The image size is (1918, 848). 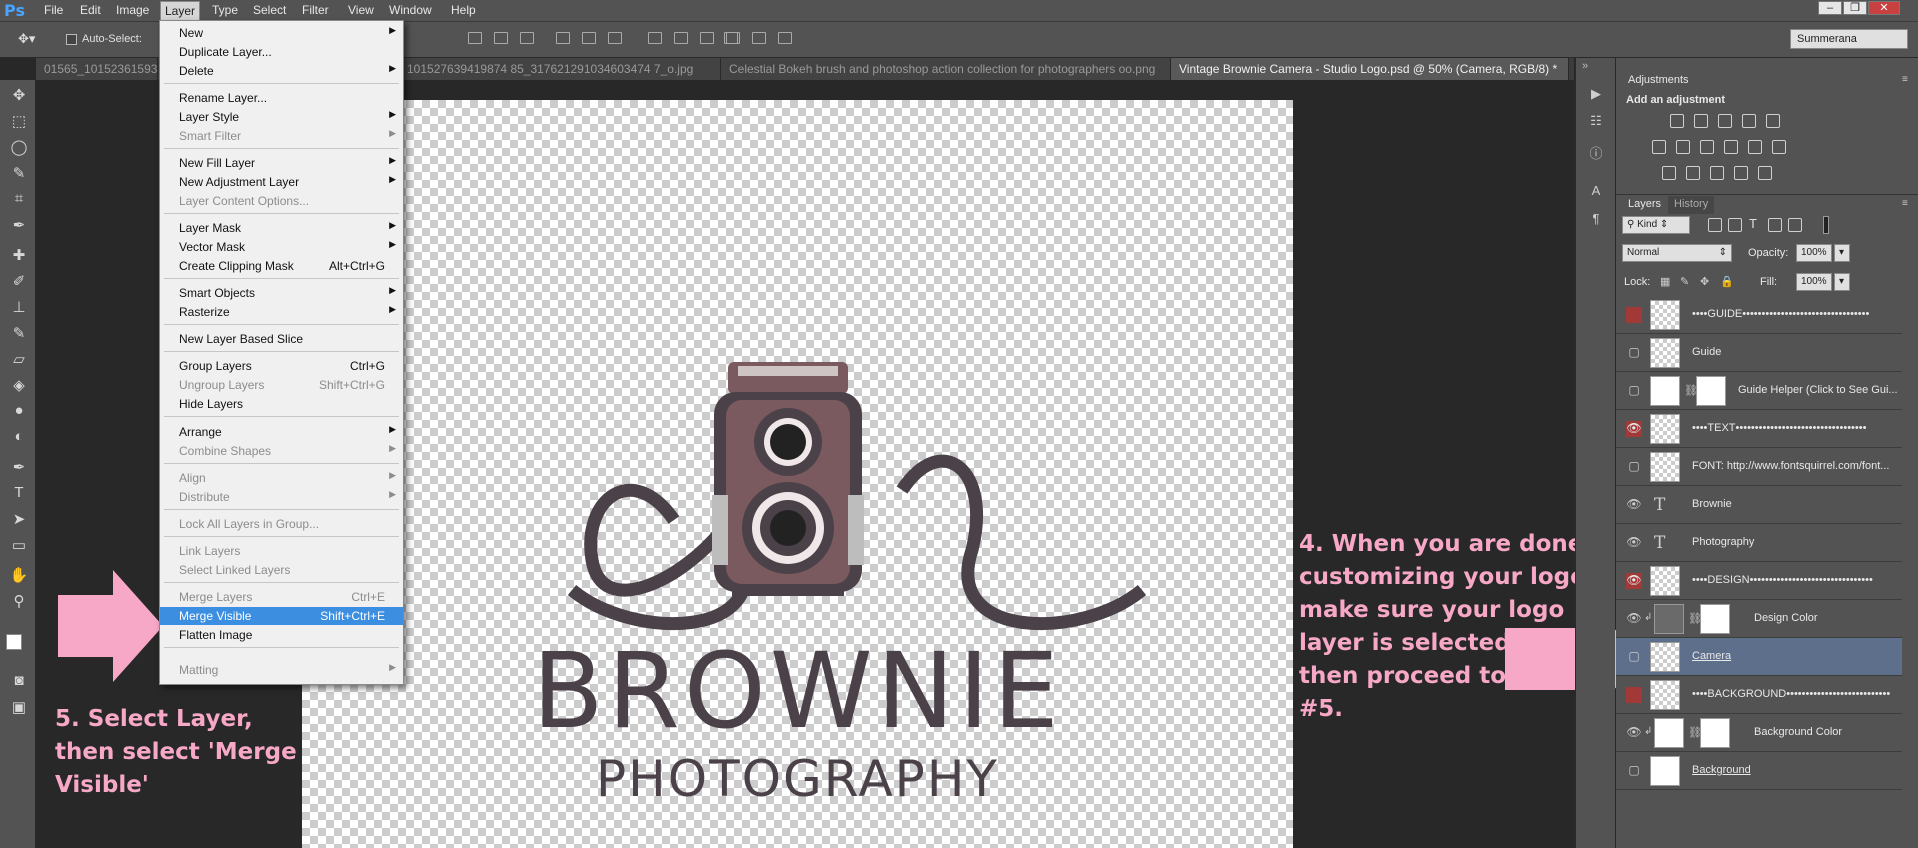 What do you see at coordinates (501, 38) in the screenshot?
I see `align-vcenter-icon` at bounding box center [501, 38].